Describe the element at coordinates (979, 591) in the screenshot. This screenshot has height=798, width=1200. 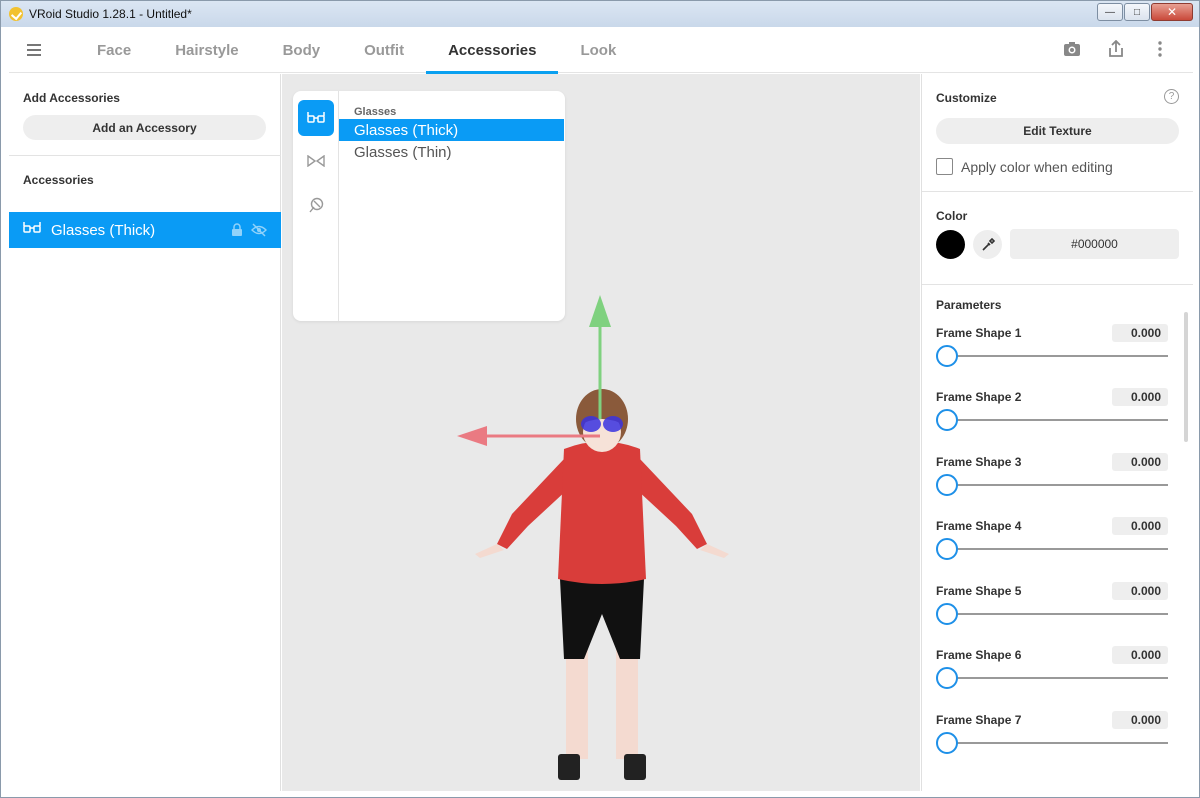
I see `parameter-label: Frame Shape 5` at that location.